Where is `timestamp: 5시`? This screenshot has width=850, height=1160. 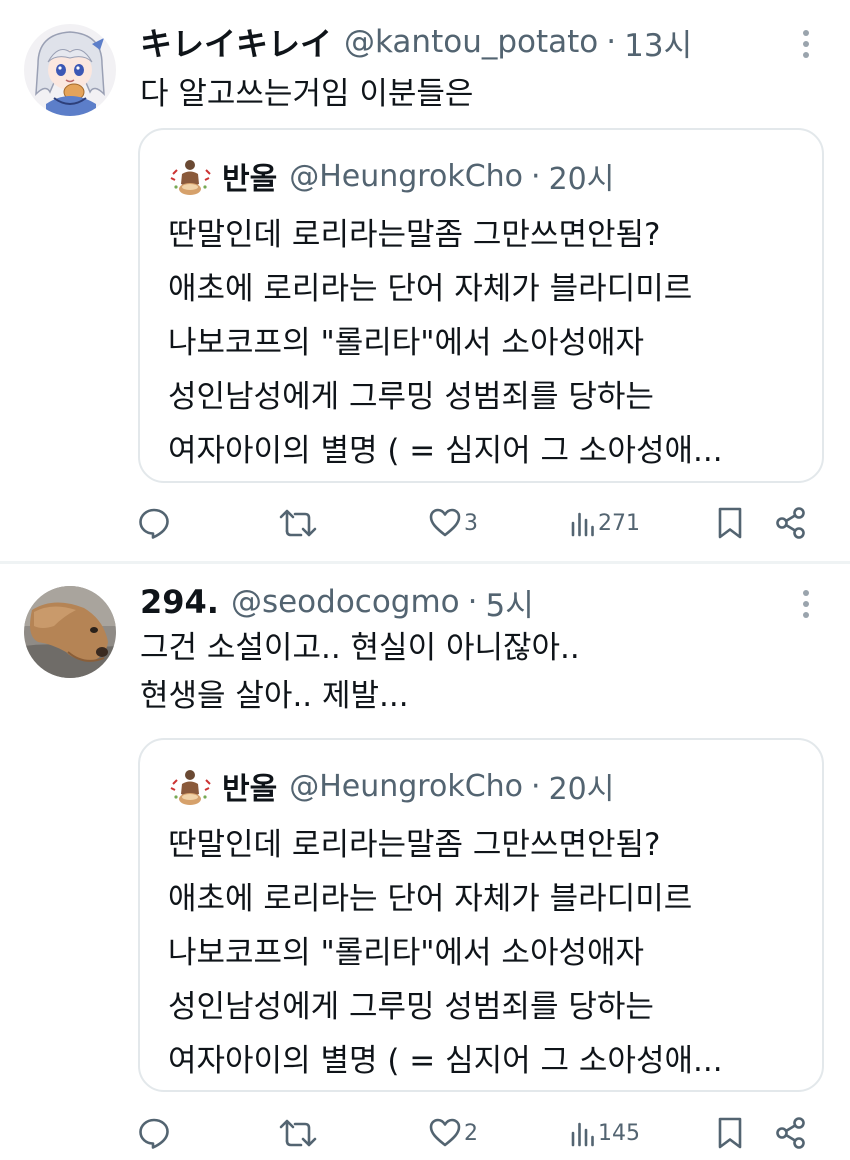 timestamp: 5시 is located at coordinates (510, 602).